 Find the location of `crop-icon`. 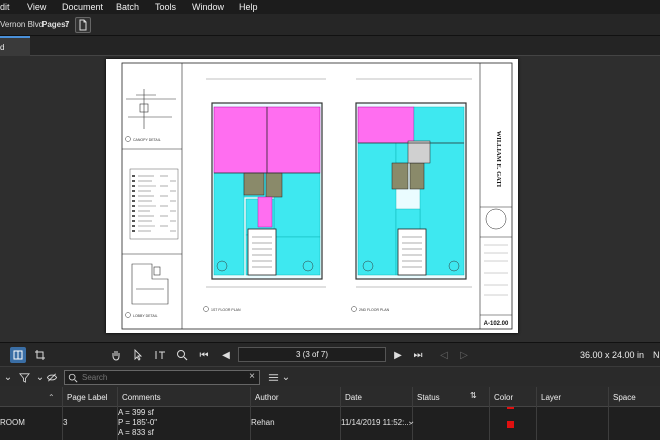

crop-icon is located at coordinates (40, 355).